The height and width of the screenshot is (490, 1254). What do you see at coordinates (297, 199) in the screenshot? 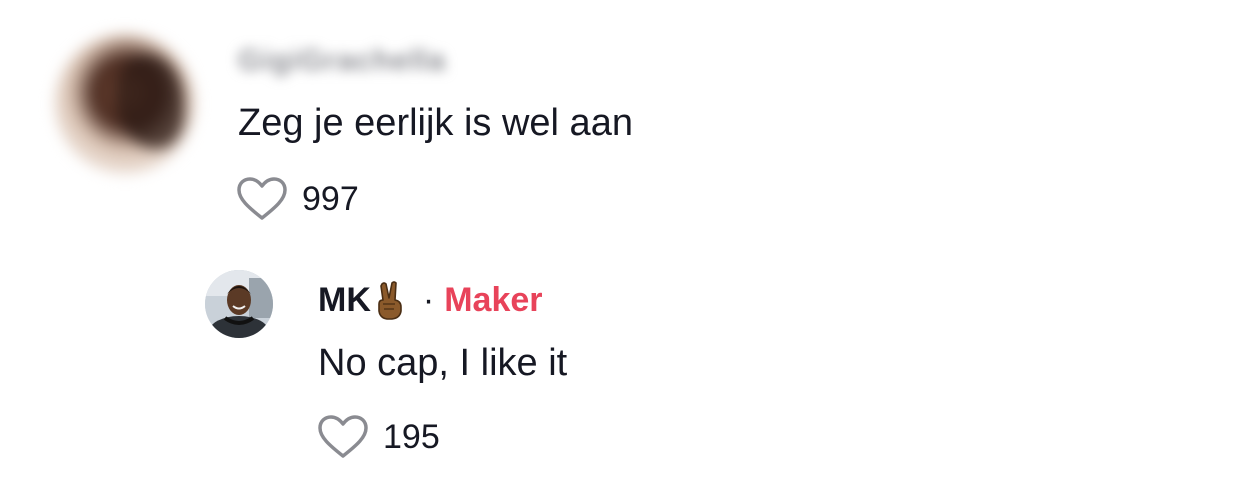
I see `comment-like-row: 997` at bounding box center [297, 199].